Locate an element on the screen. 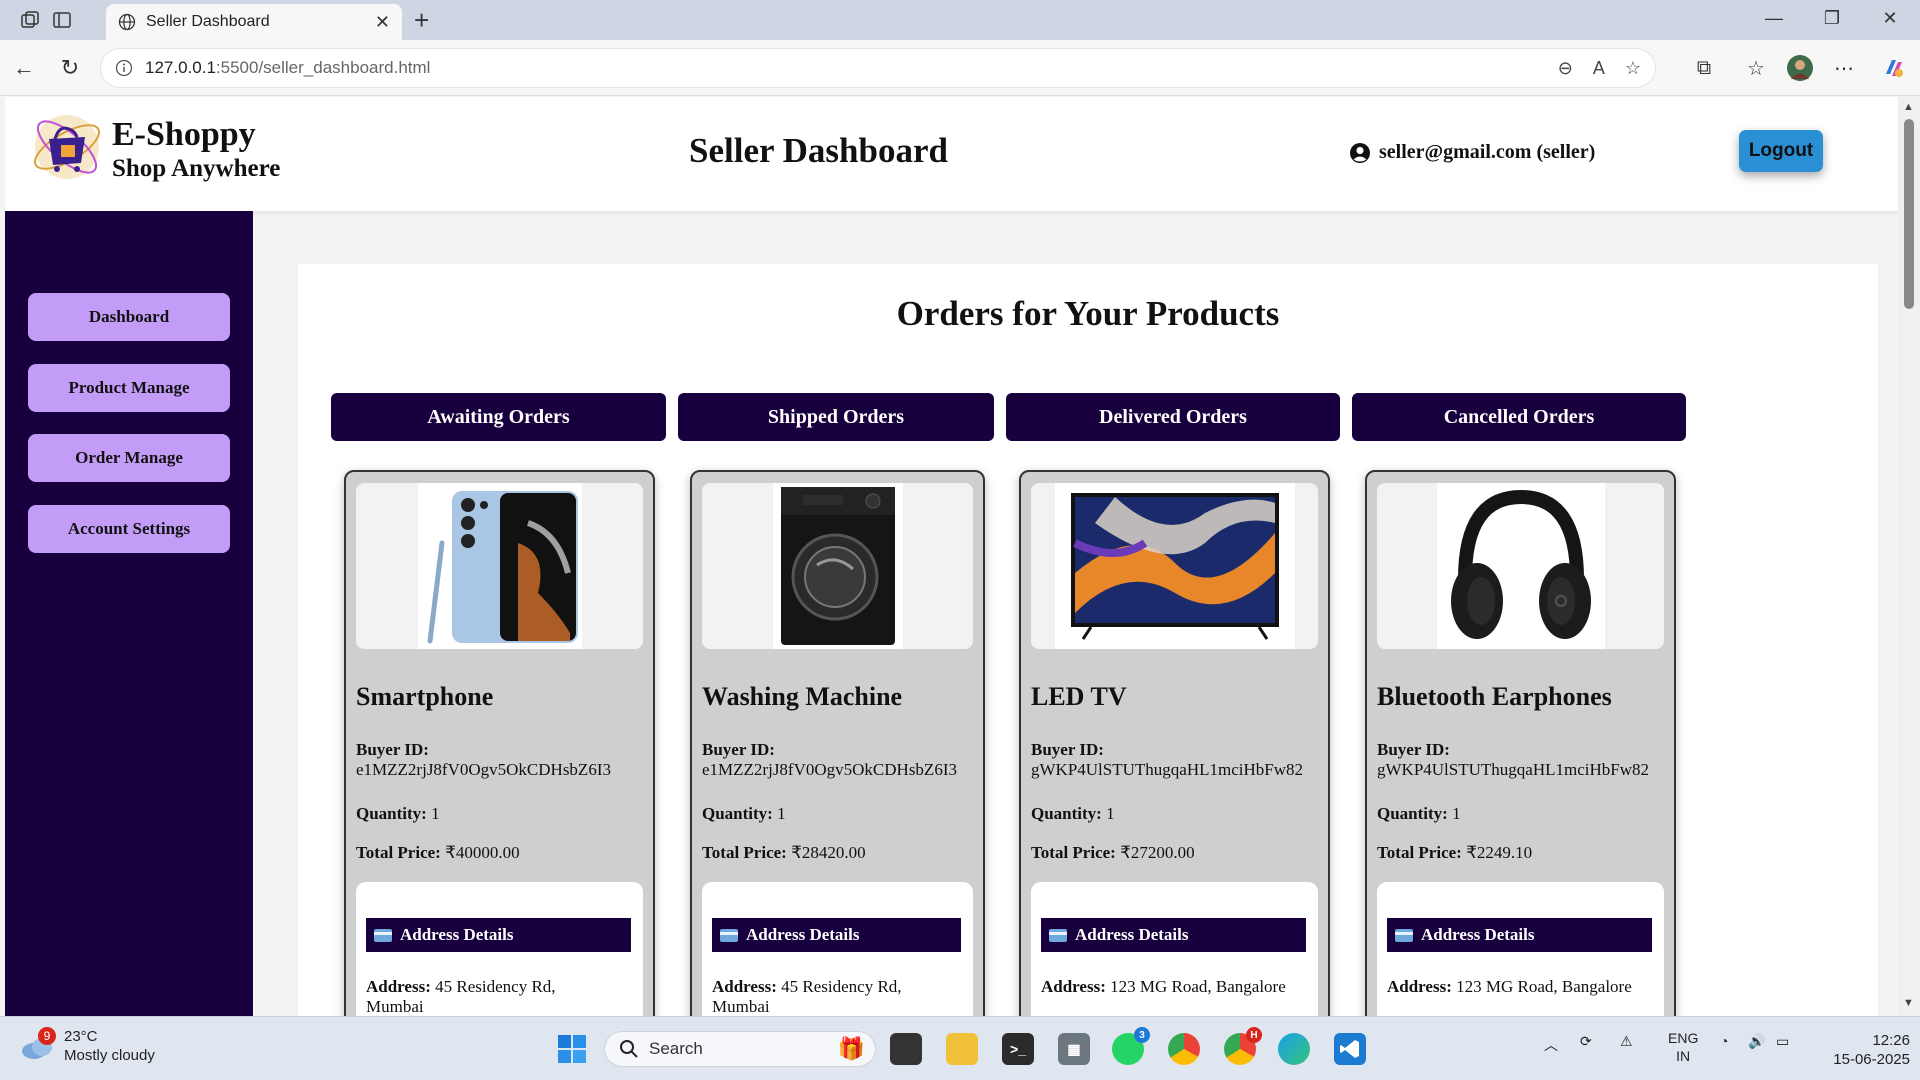 This screenshot has width=1920, height=1080. windows-start-icon is located at coordinates (572, 1049).